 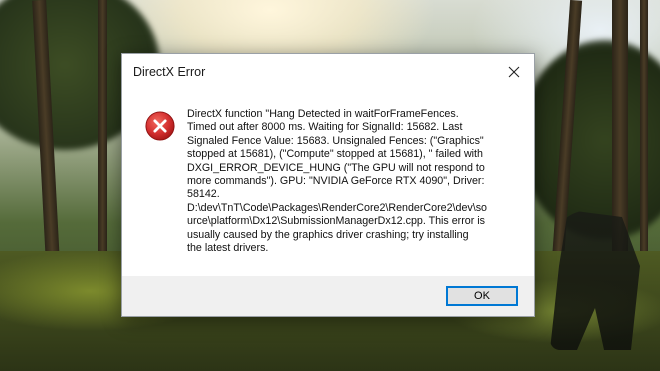 I want to click on dialog-title: DirectX Error, so click(x=169, y=72).